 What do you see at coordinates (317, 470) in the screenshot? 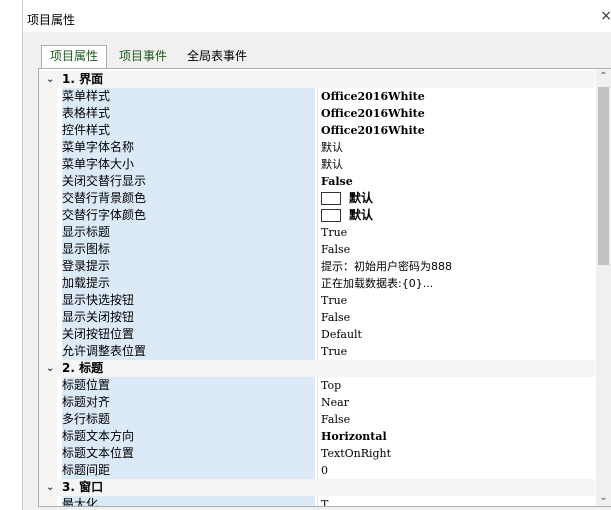
I see `property-row-title-spacing: 标题间距 0` at bounding box center [317, 470].